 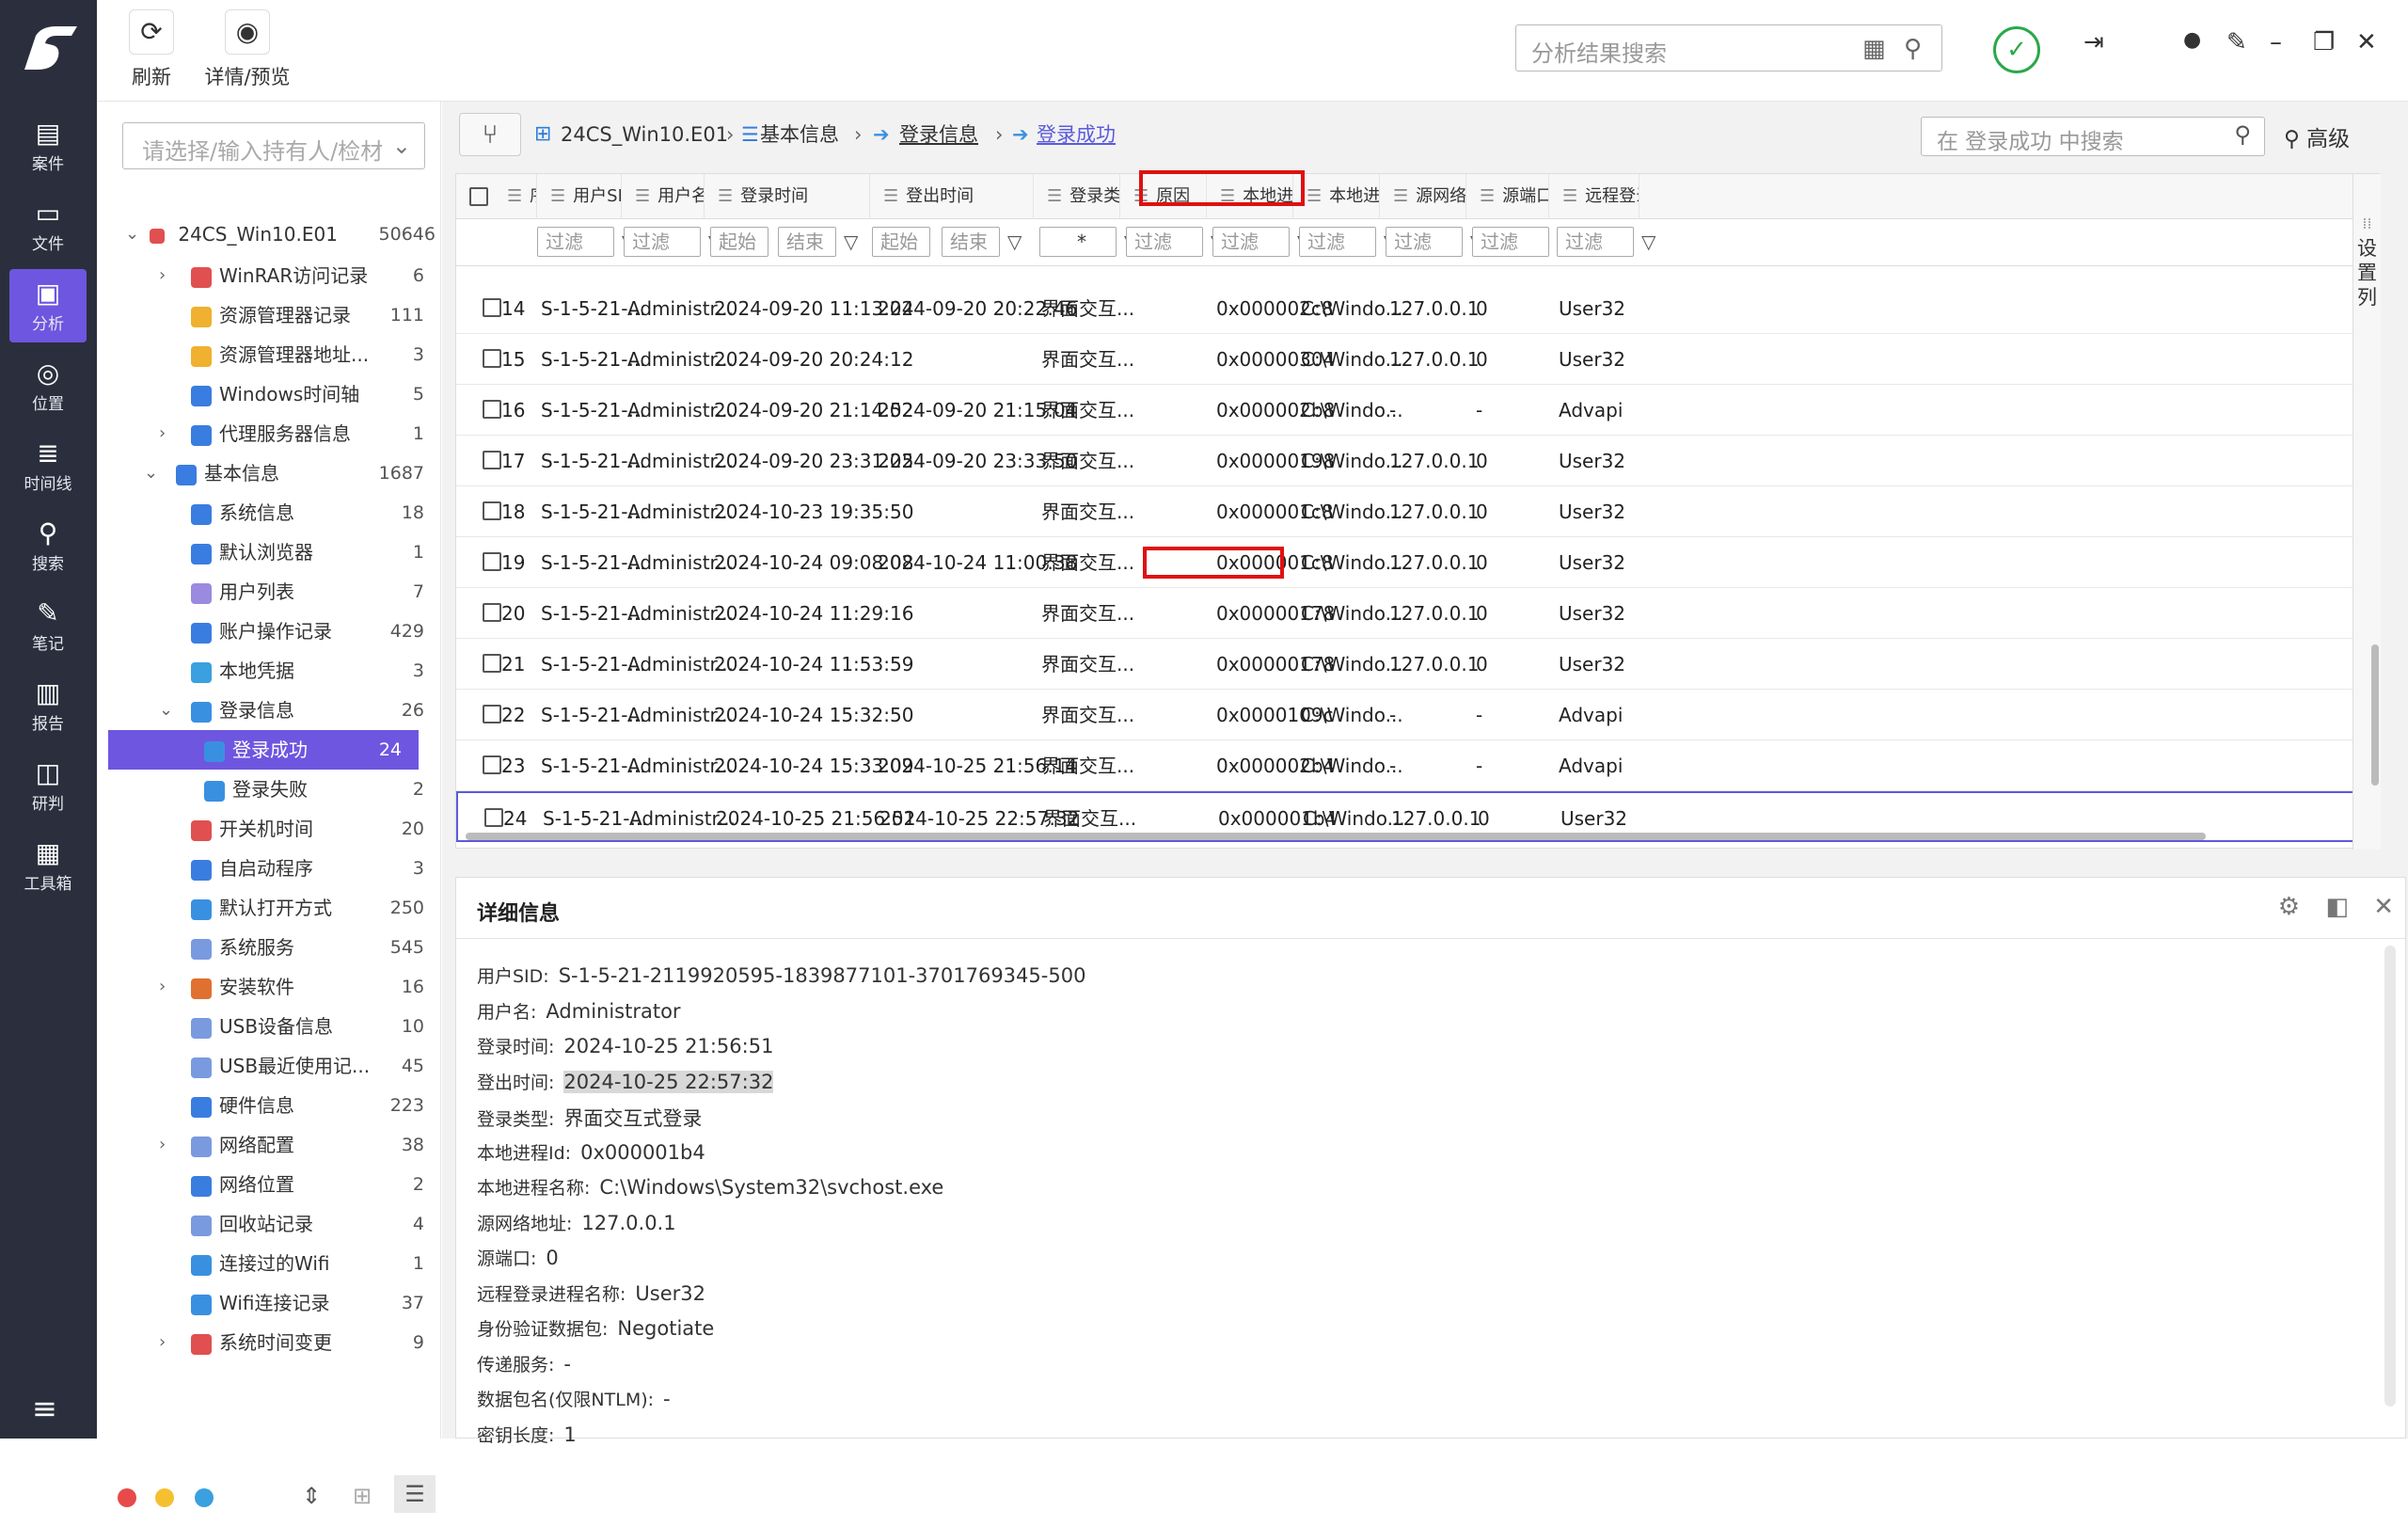 What do you see at coordinates (2093, 42) in the screenshot?
I see `export-icon: ⇥` at bounding box center [2093, 42].